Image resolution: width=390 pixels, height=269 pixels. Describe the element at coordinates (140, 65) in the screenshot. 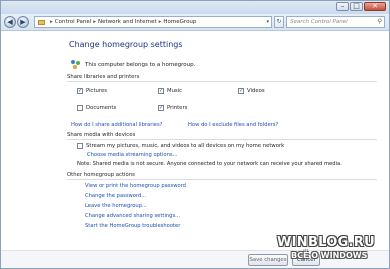

I see `homegroup-status-text: This computer belongs to a homegroup.` at that location.